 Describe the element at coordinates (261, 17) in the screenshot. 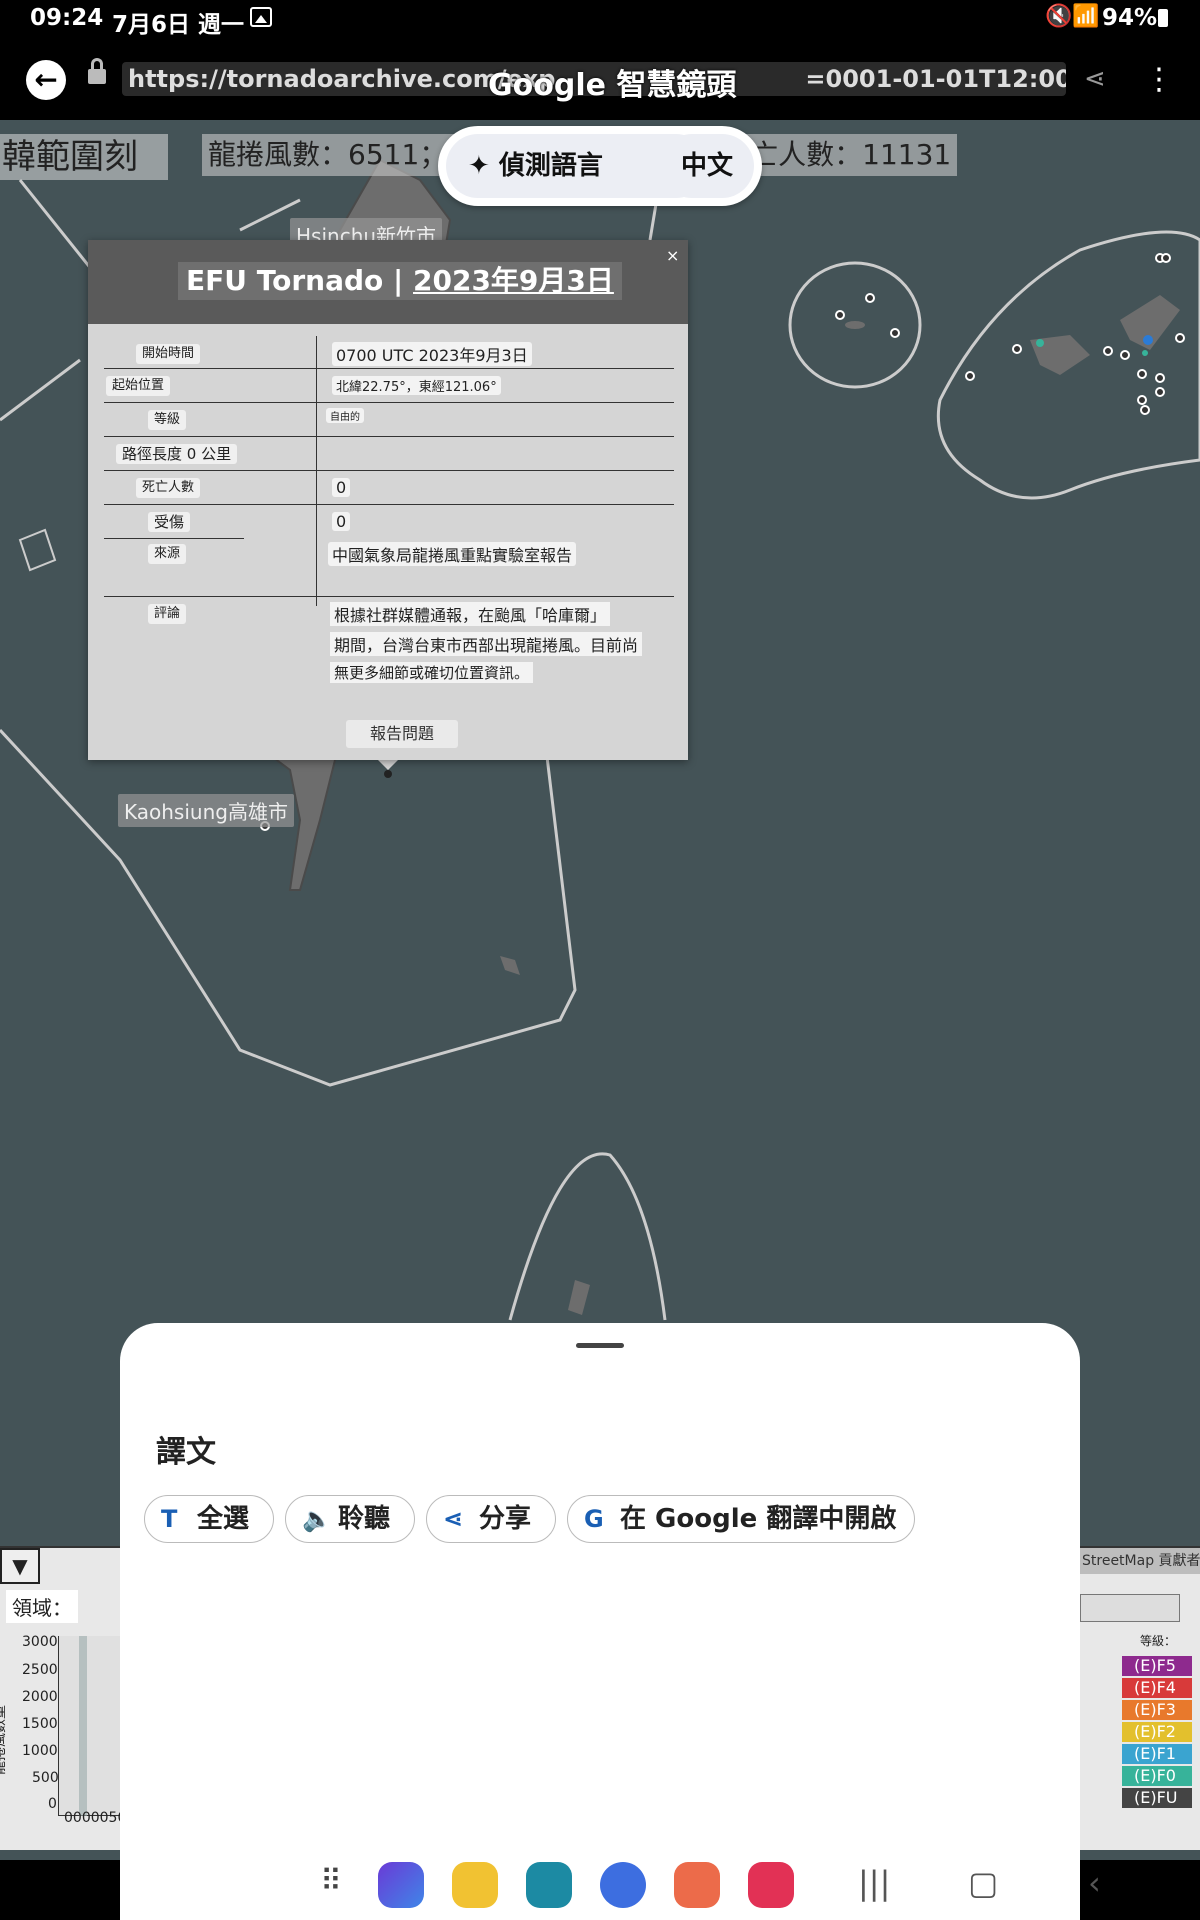

I see `gallery-icon` at that location.